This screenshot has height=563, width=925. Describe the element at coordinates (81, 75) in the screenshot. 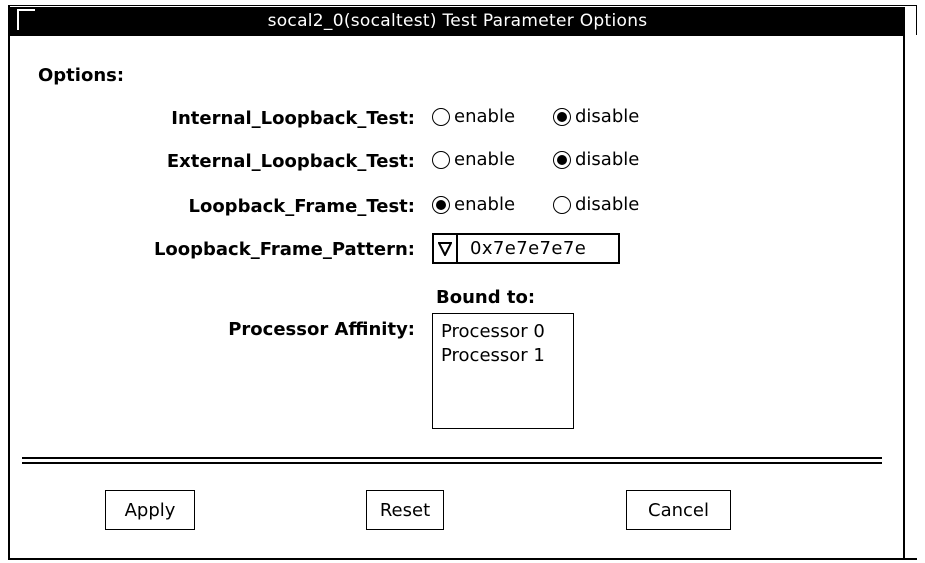

I see `options-heading: Options:` at that location.